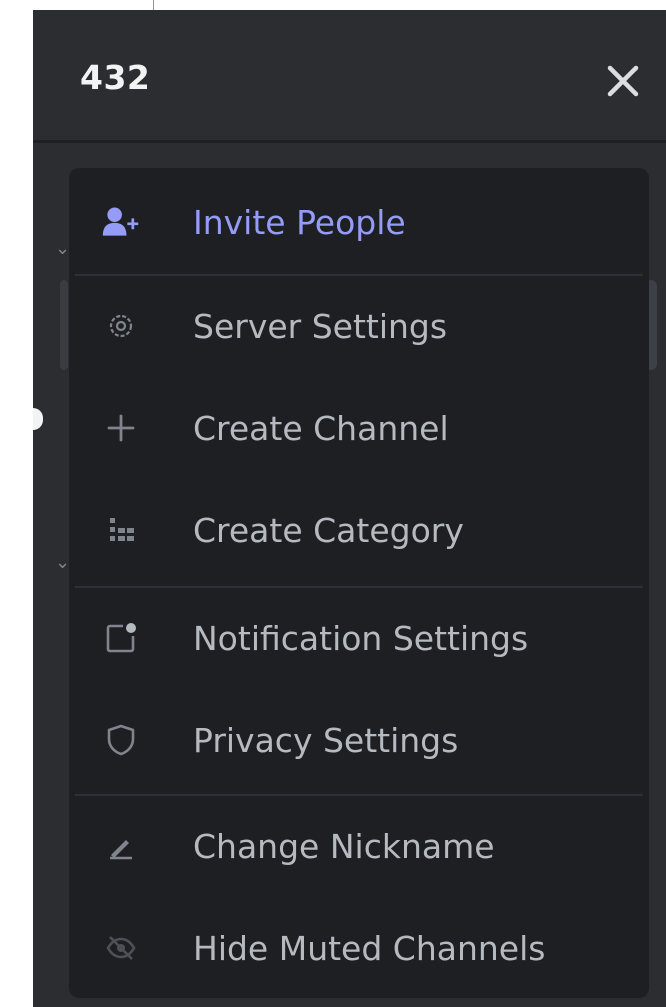  What do you see at coordinates (121, 740) in the screenshot?
I see `shield-icon` at bounding box center [121, 740].